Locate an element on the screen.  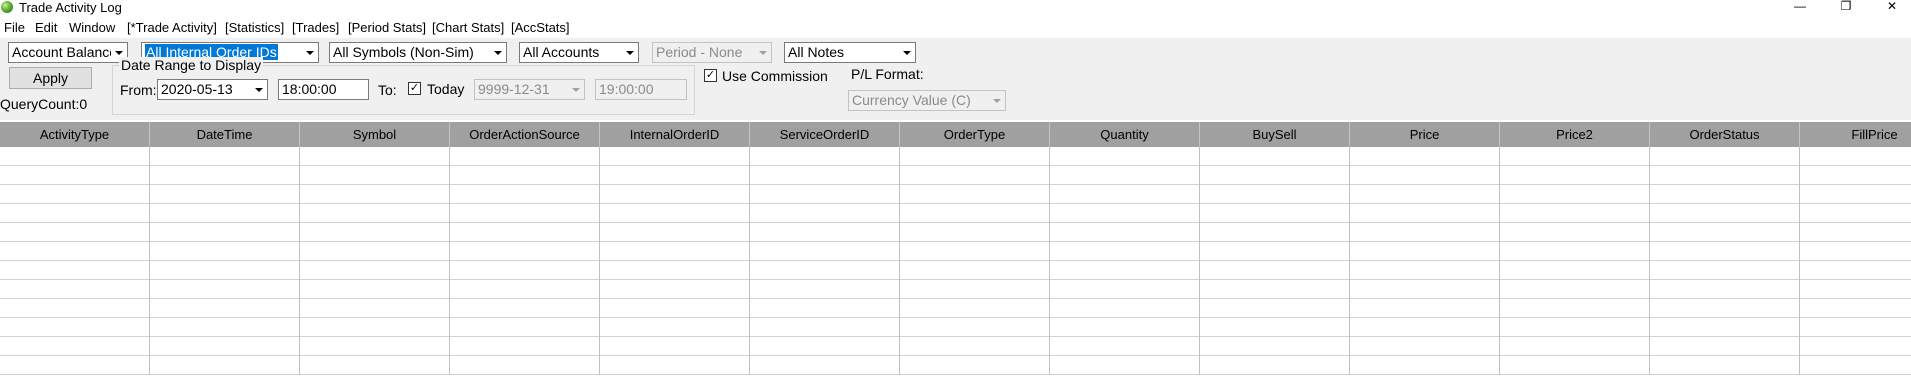
column-header-price2: Price2 is located at coordinates (1575, 134).